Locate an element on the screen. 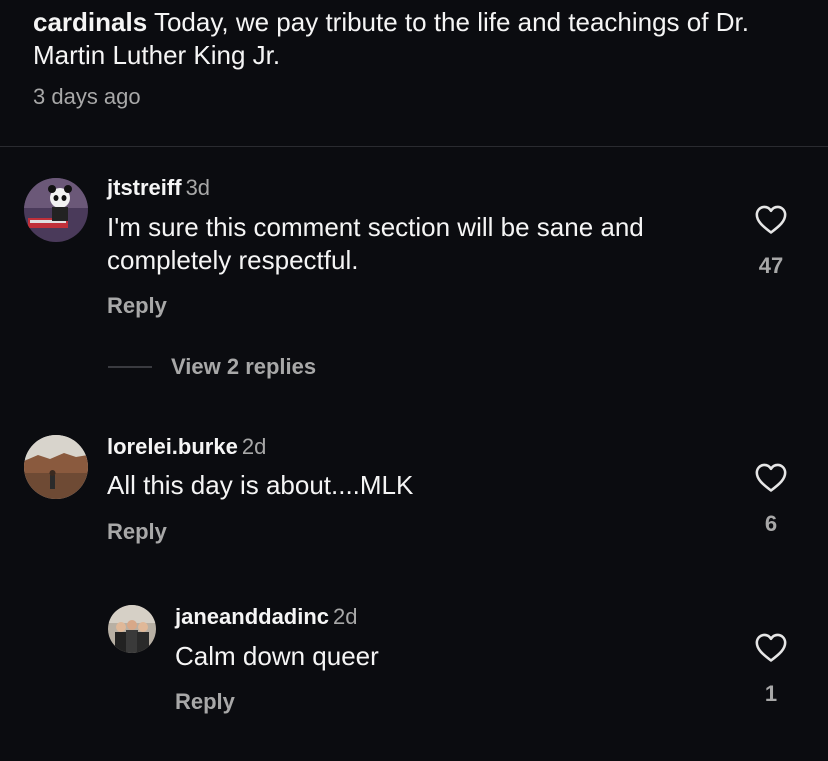 Image resolution: width=828 pixels, height=761 pixels. username-text: jtstreiff is located at coordinates (144, 187).